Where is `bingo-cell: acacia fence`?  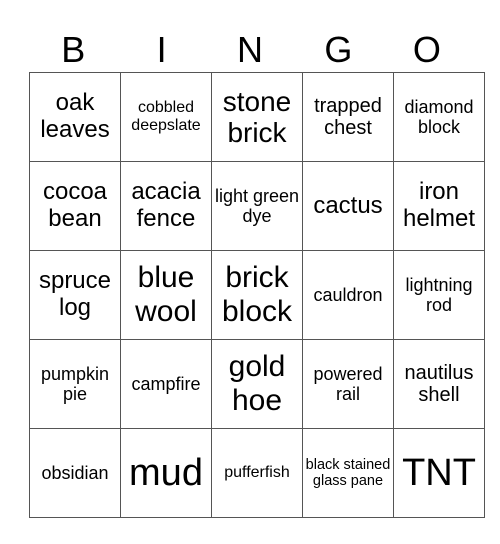
bingo-cell: acacia fence is located at coordinates (166, 206).